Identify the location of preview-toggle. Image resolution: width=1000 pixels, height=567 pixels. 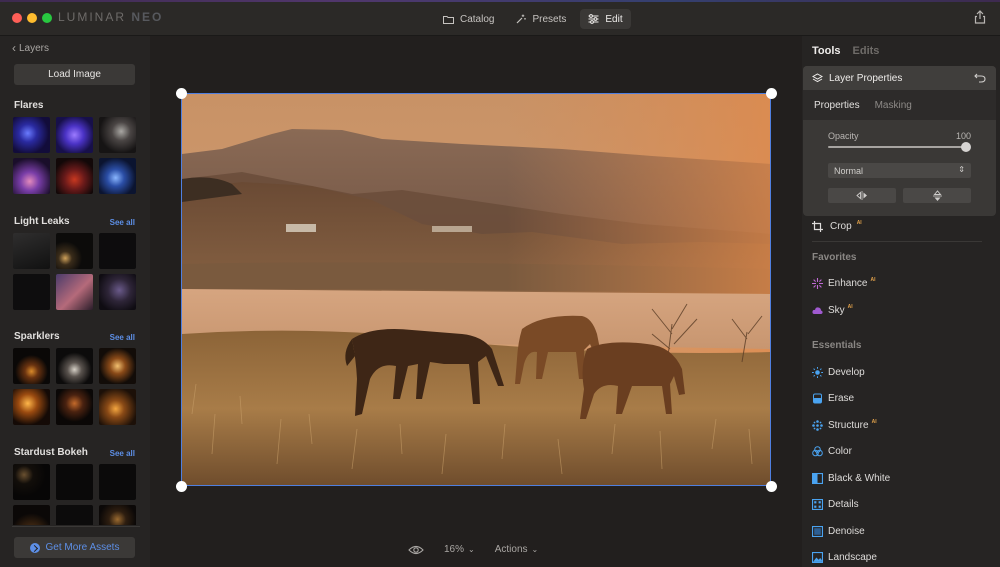
(416, 550).